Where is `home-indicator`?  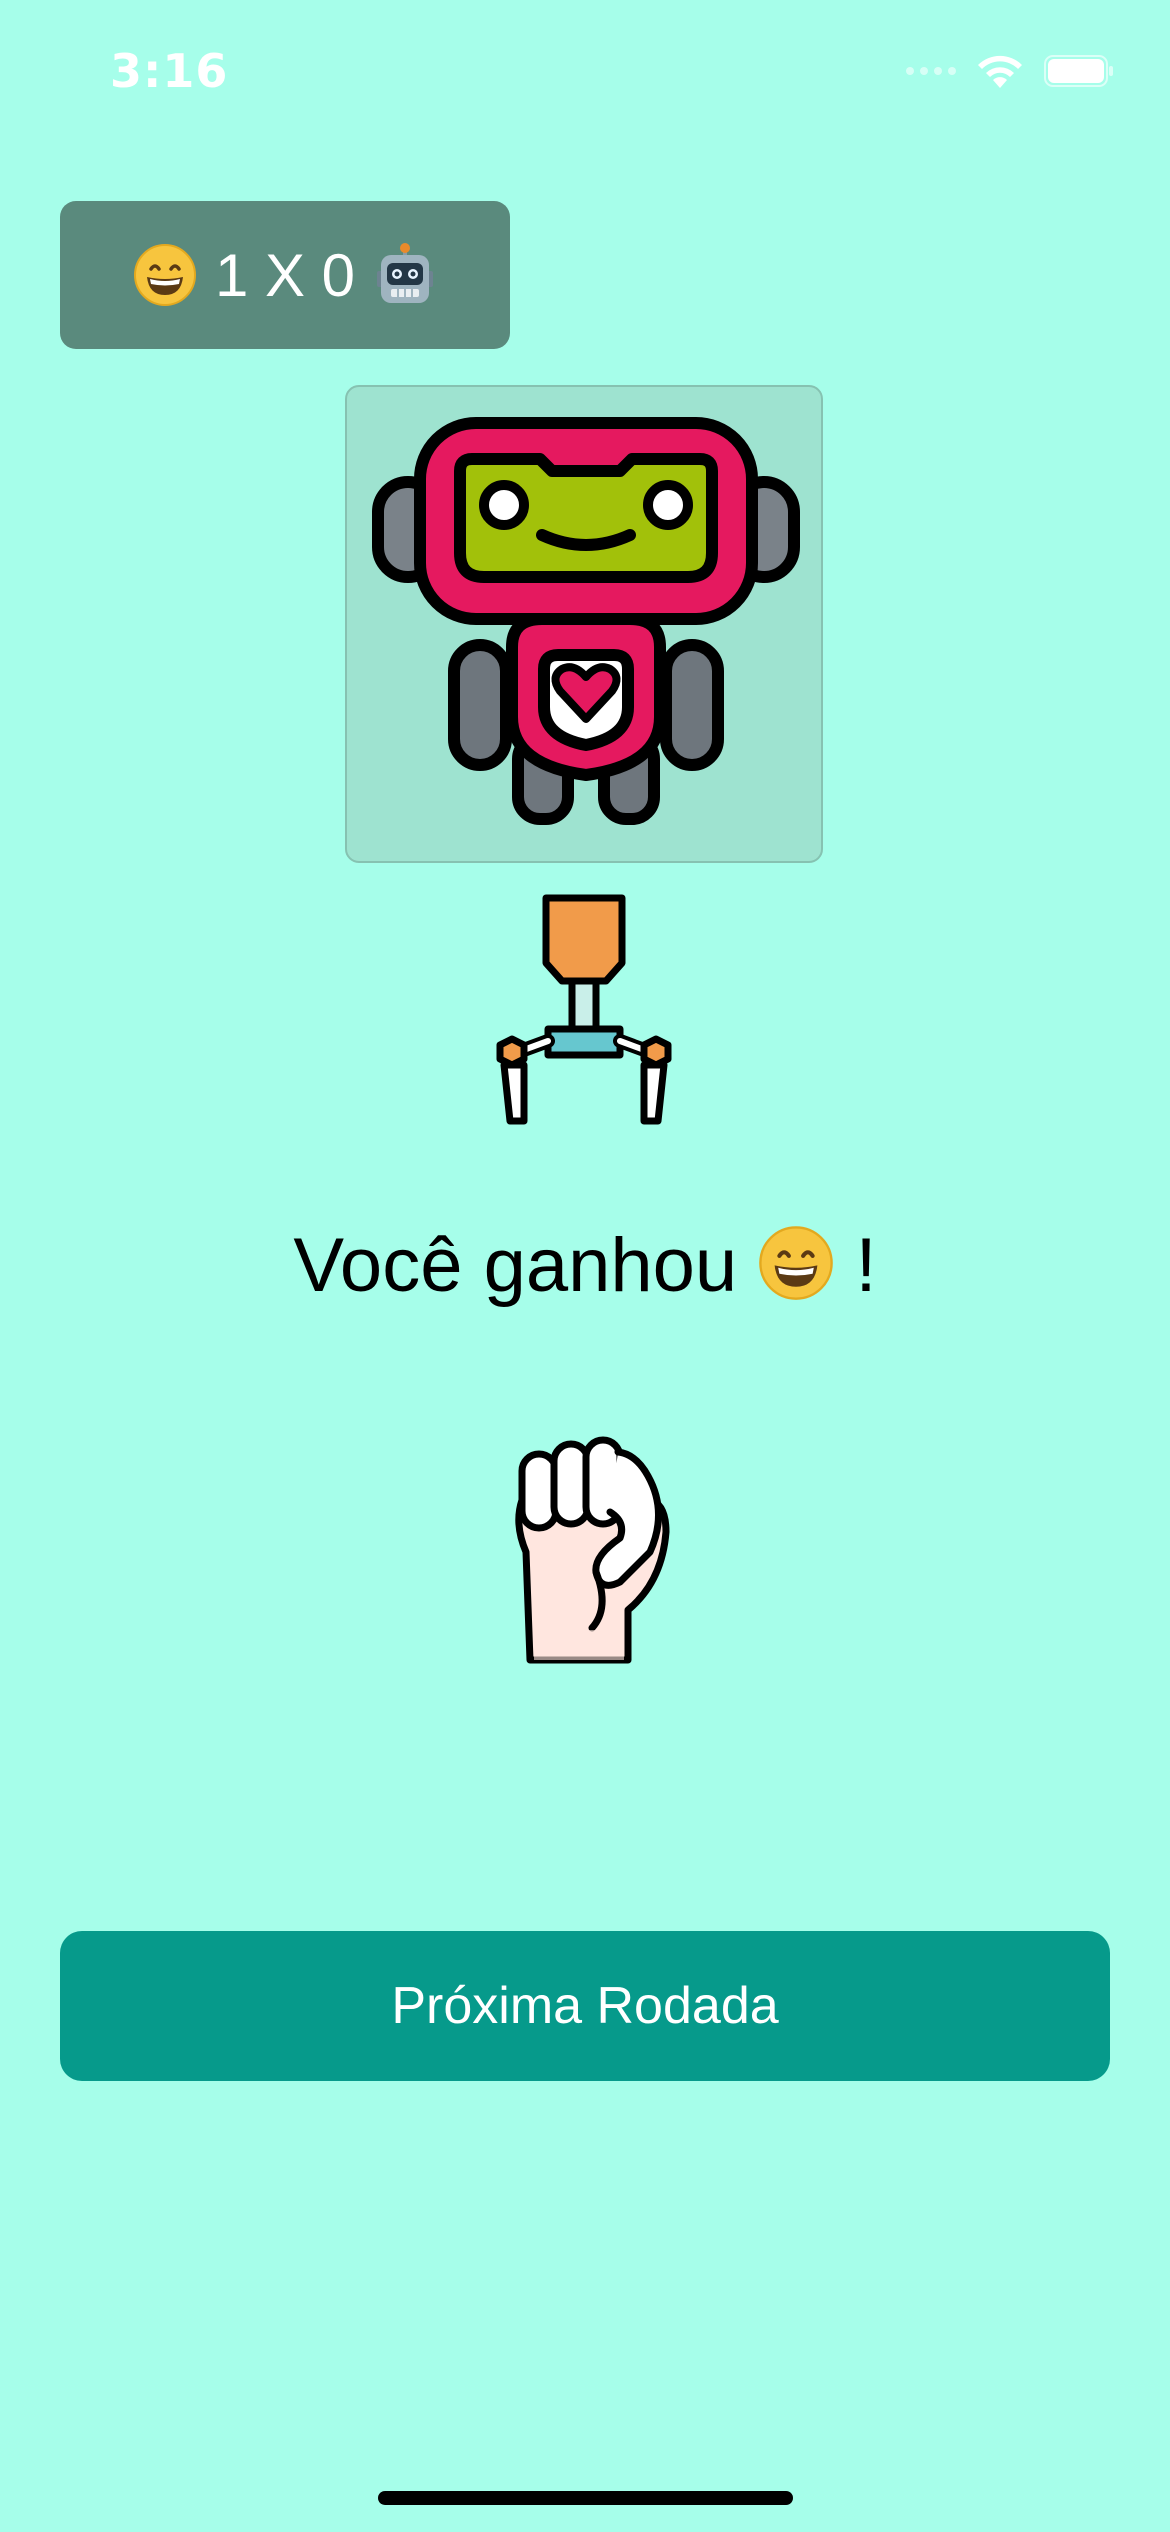 home-indicator is located at coordinates (585, 2498).